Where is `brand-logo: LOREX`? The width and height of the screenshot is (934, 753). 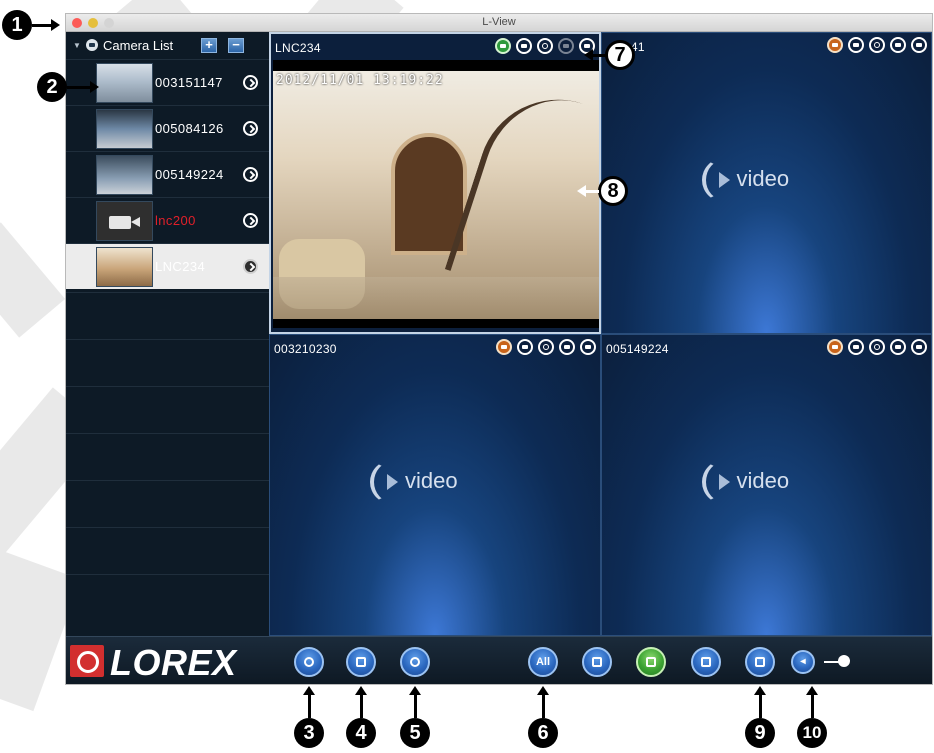 brand-logo: LOREX is located at coordinates (163, 662).